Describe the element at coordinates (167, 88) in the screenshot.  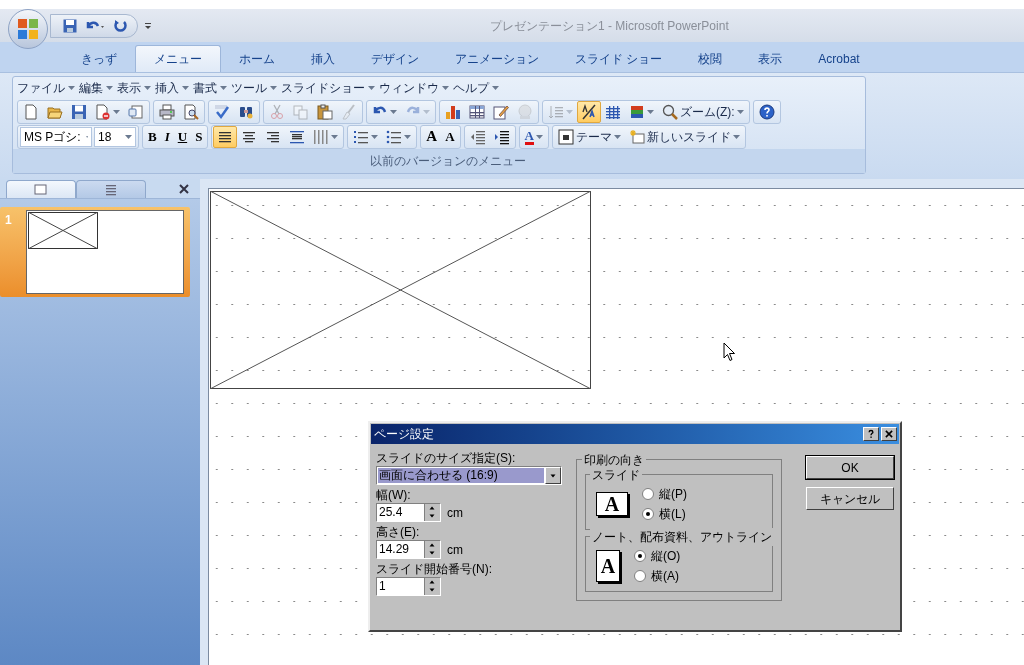
I see `menu-item: 挿入` at that location.